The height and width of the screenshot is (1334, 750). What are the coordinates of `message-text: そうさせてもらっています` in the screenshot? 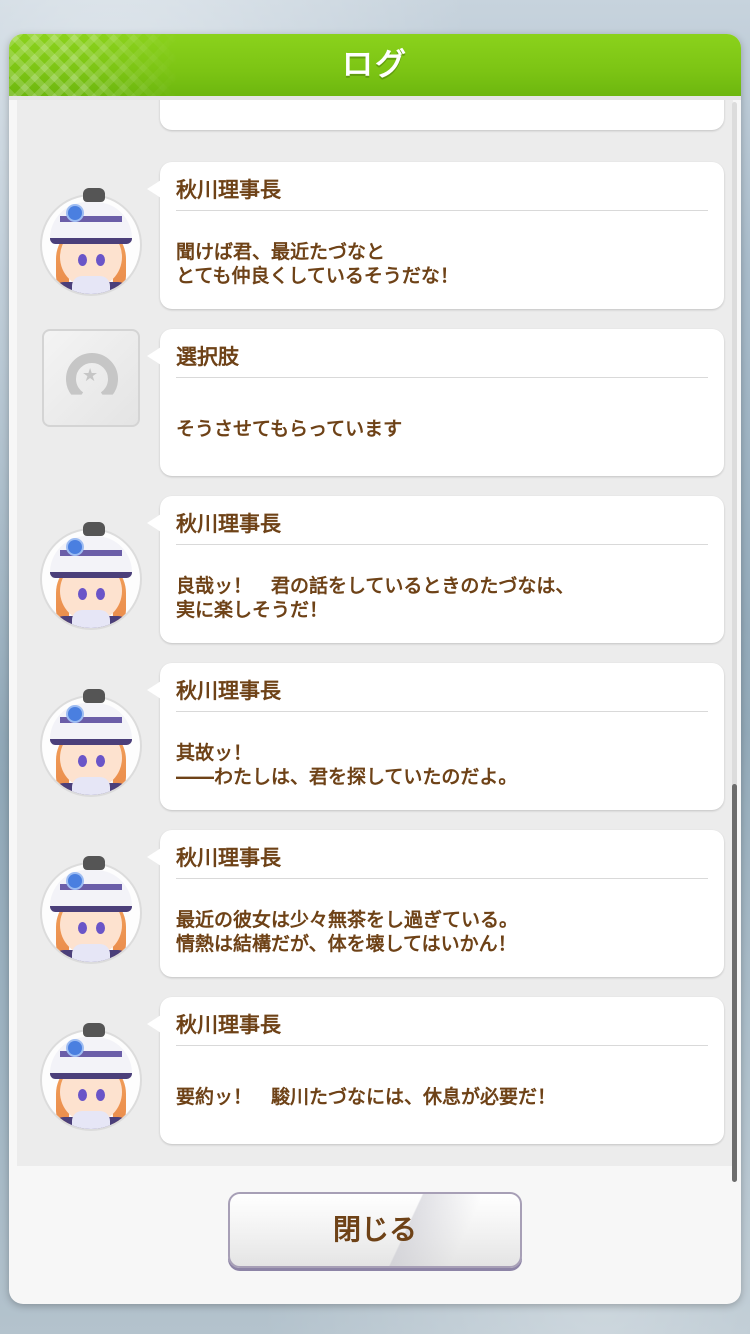 It's located at (289, 429).